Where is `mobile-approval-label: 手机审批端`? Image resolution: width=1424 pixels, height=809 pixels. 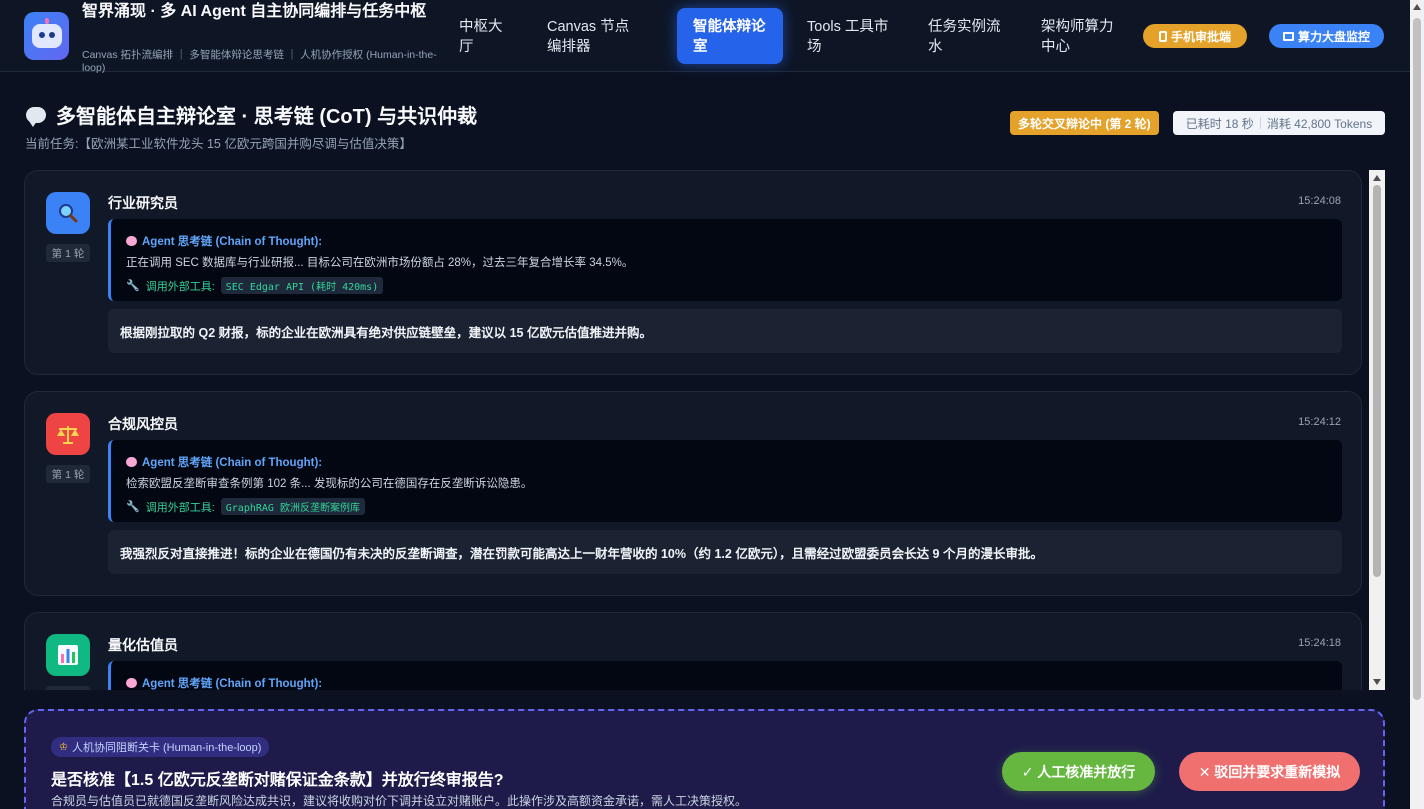 mobile-approval-label: 手机审批端 is located at coordinates (1200, 36).